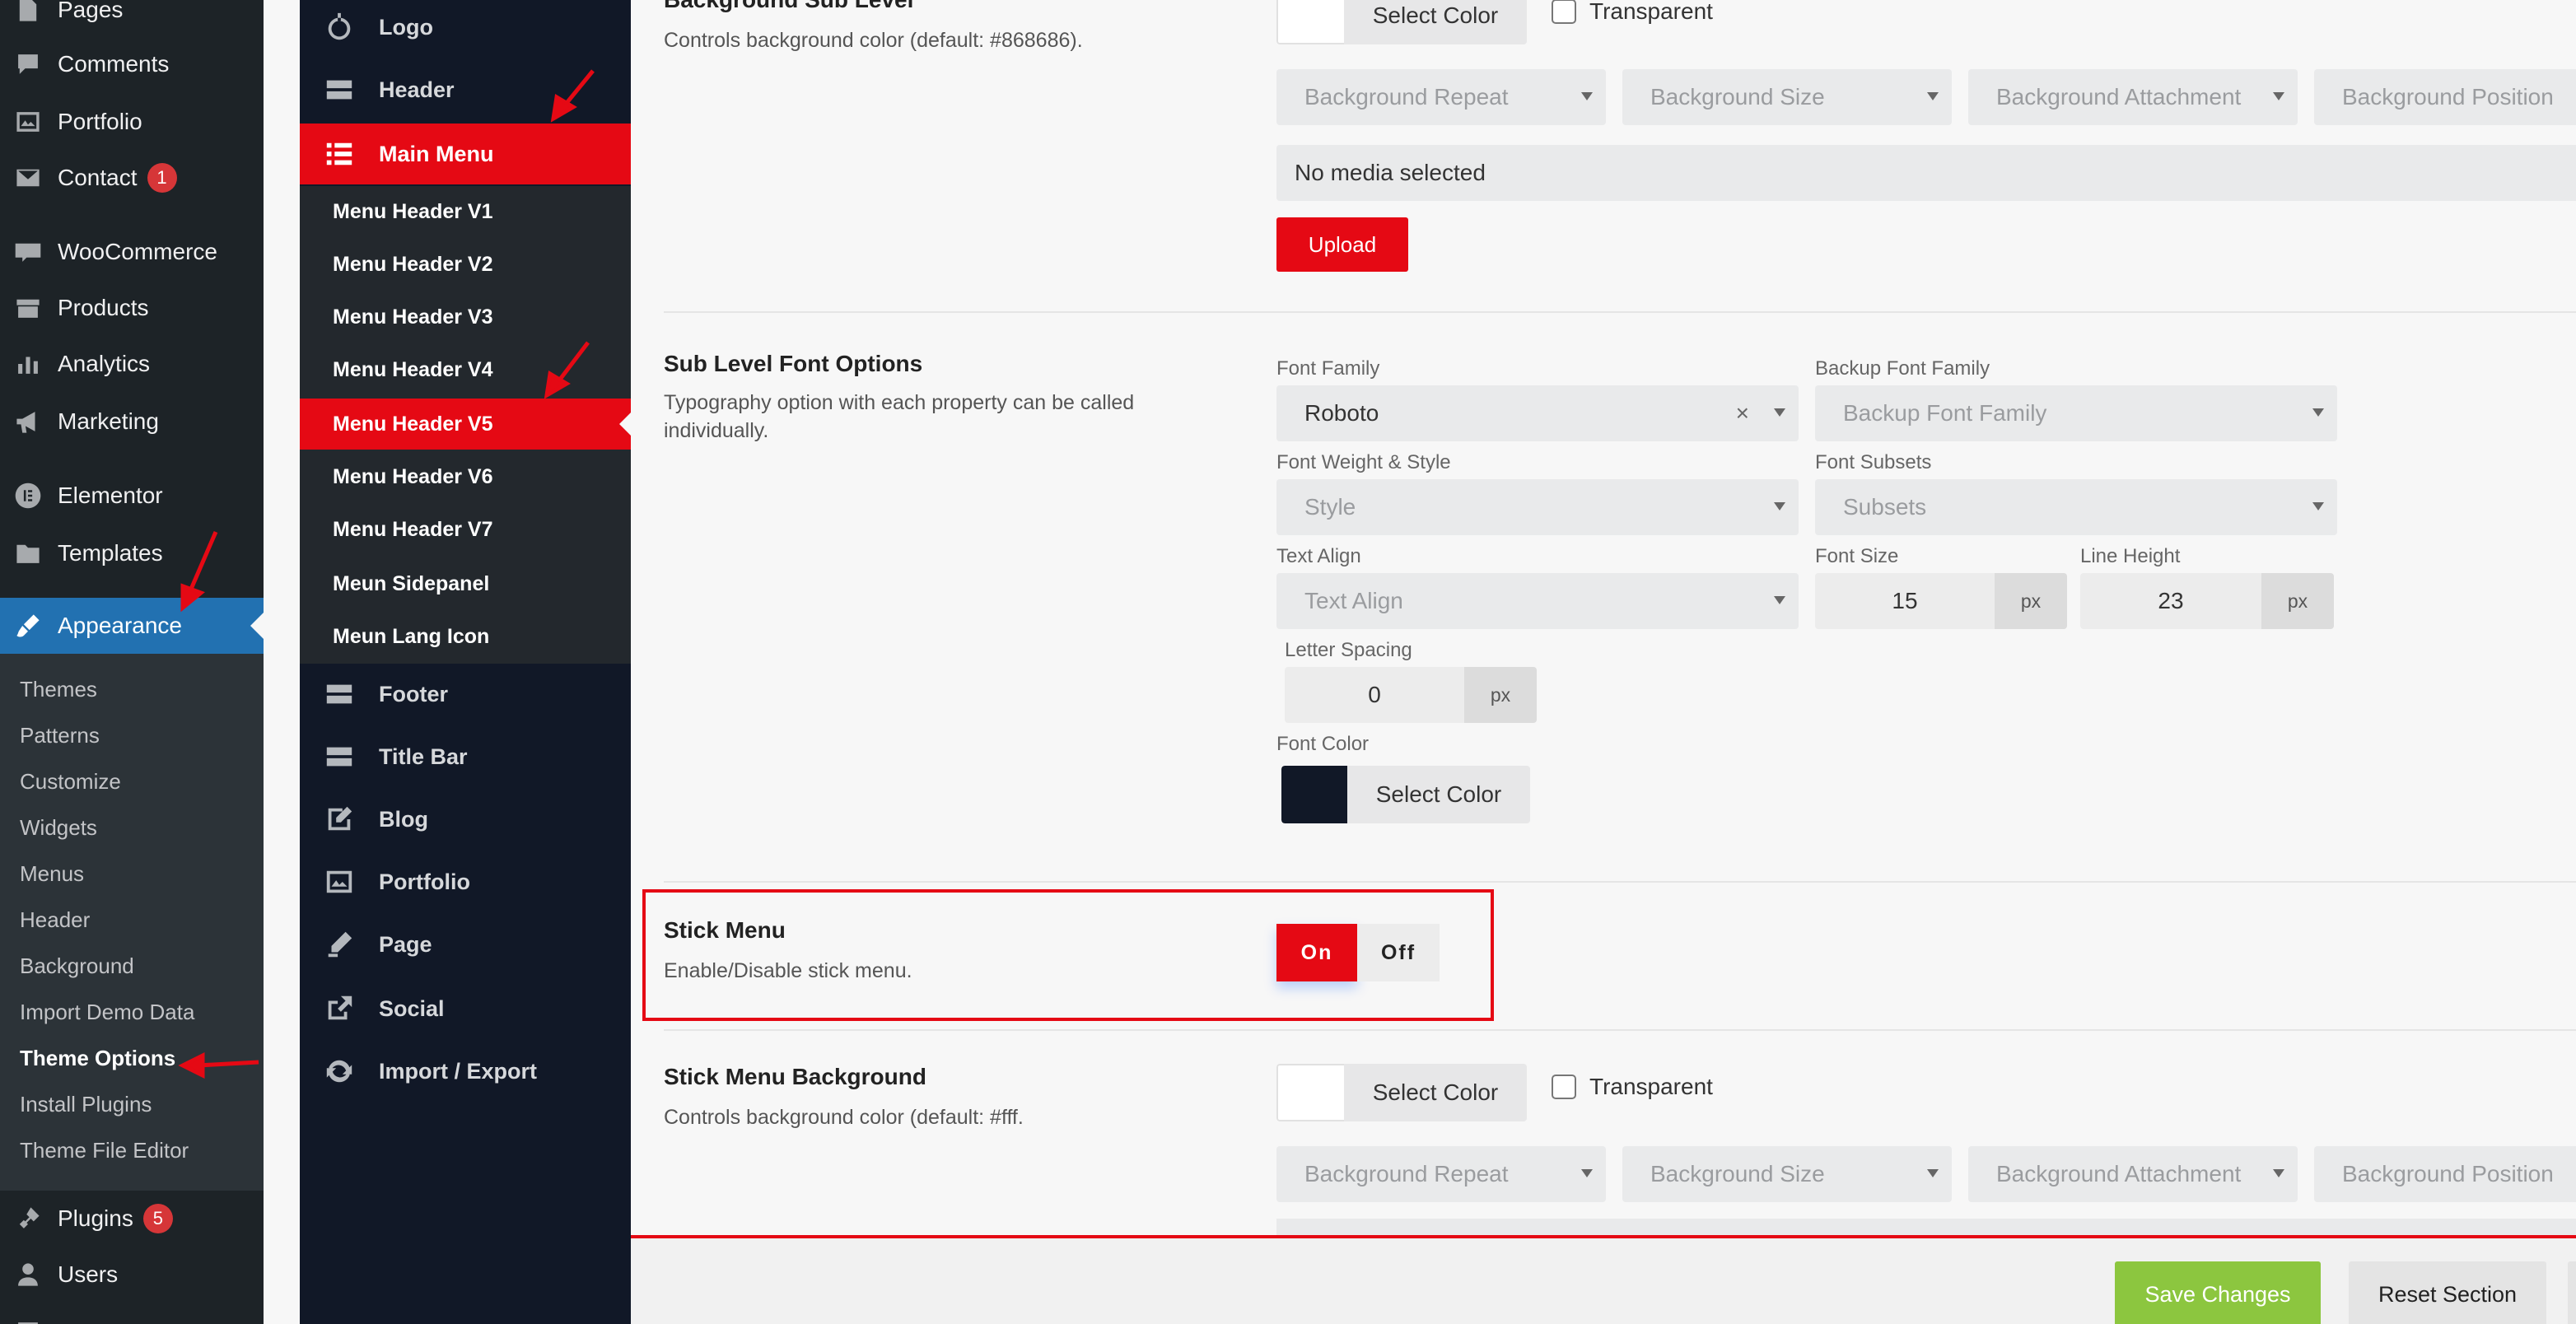 The image size is (2576, 1324). Describe the element at coordinates (58, 828) in the screenshot. I see `wp-submenu-widgets: Widgets` at that location.